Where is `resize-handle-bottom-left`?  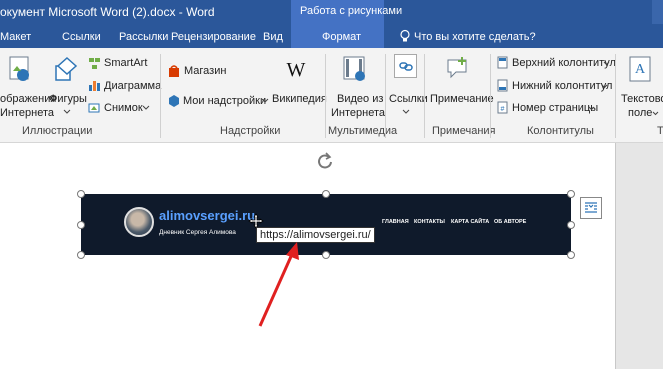
resize-handle-bottom-left is located at coordinates (81, 255).